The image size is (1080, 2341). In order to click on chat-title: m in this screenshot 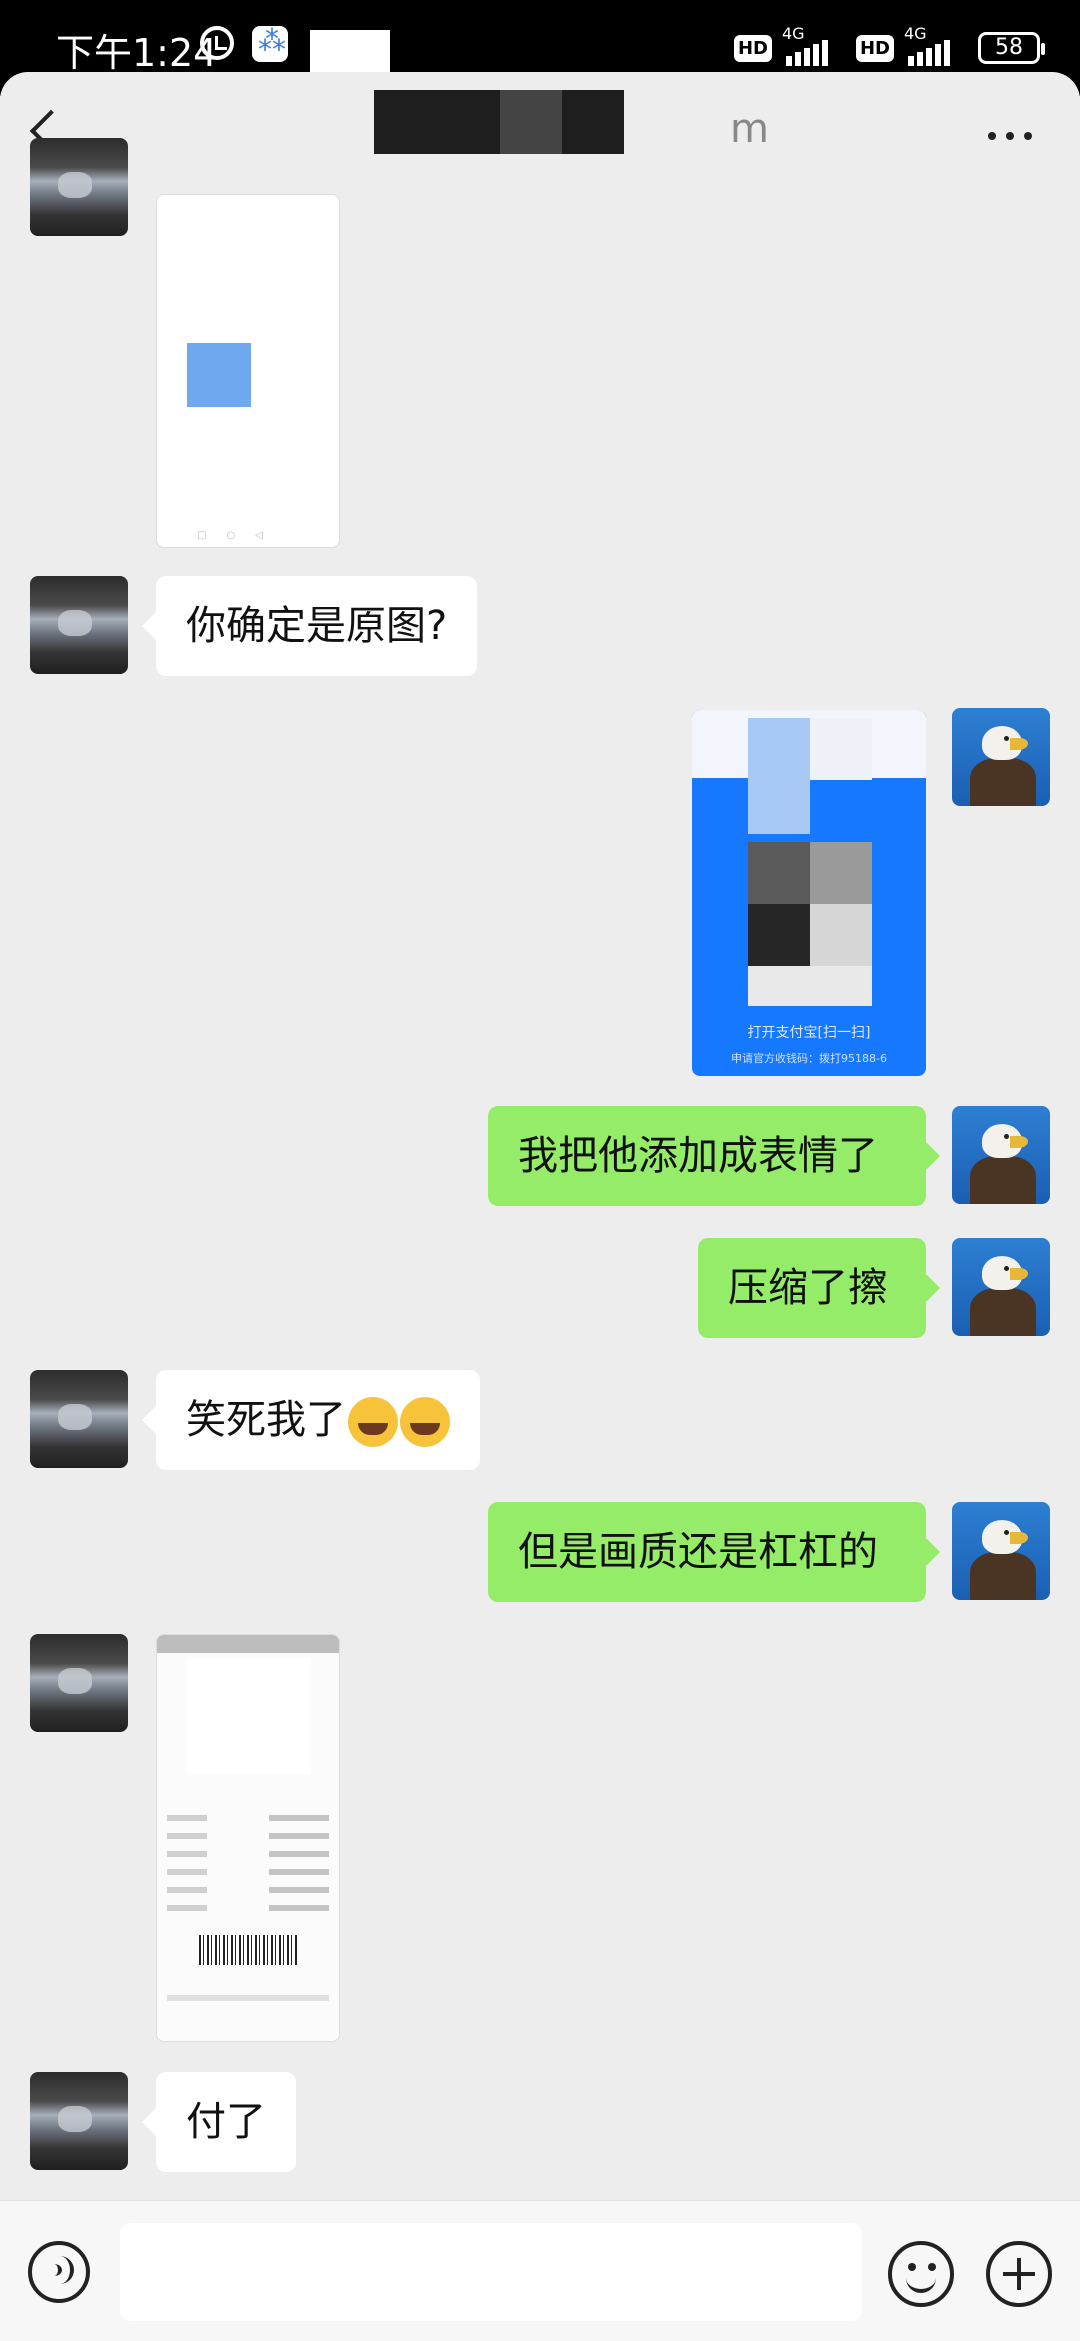, I will do `click(749, 129)`.